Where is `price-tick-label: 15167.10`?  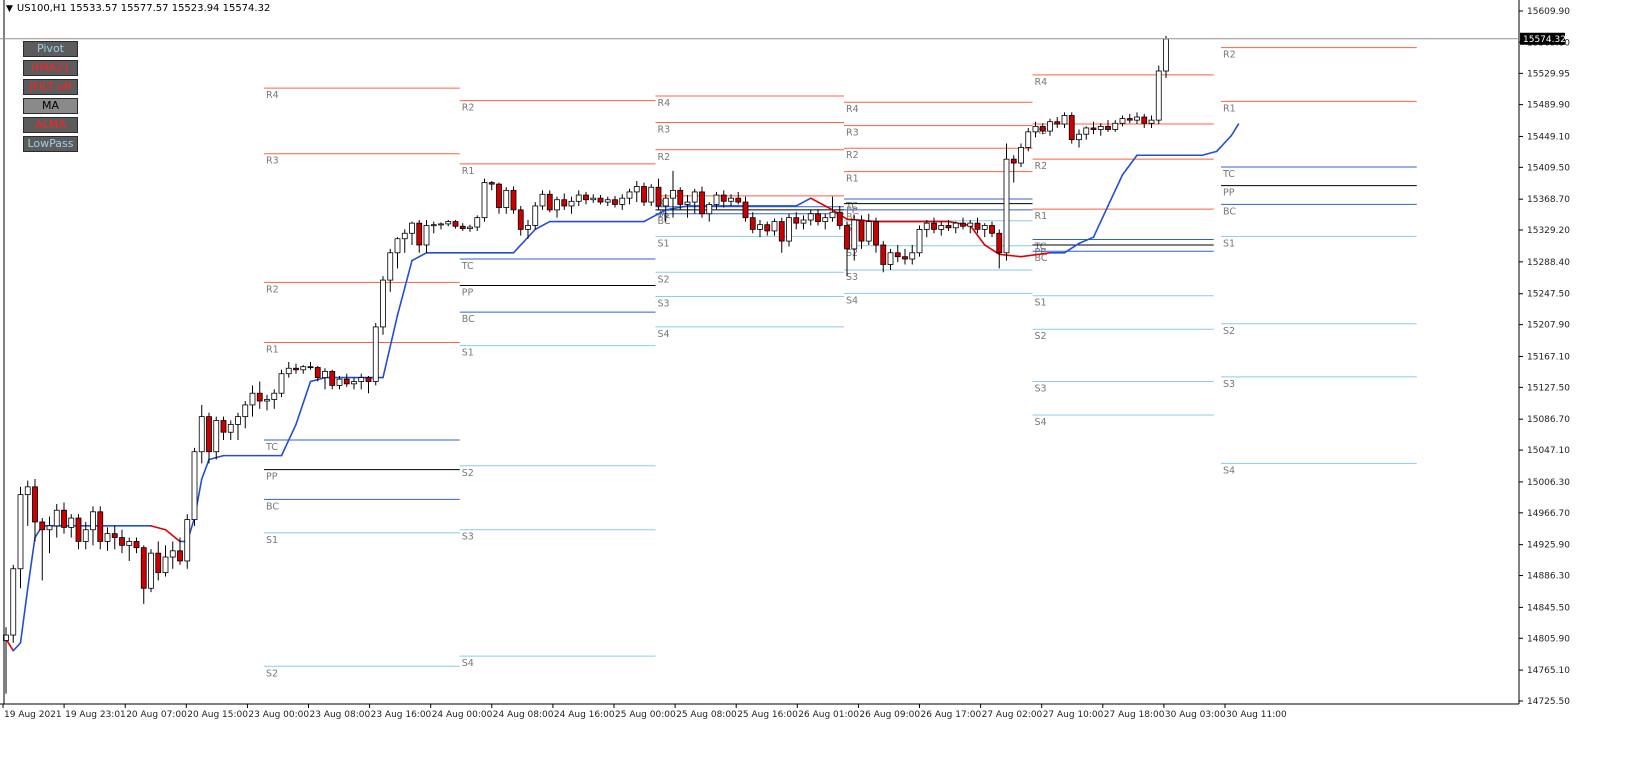 price-tick-label: 15167.10 is located at coordinates (1548, 357).